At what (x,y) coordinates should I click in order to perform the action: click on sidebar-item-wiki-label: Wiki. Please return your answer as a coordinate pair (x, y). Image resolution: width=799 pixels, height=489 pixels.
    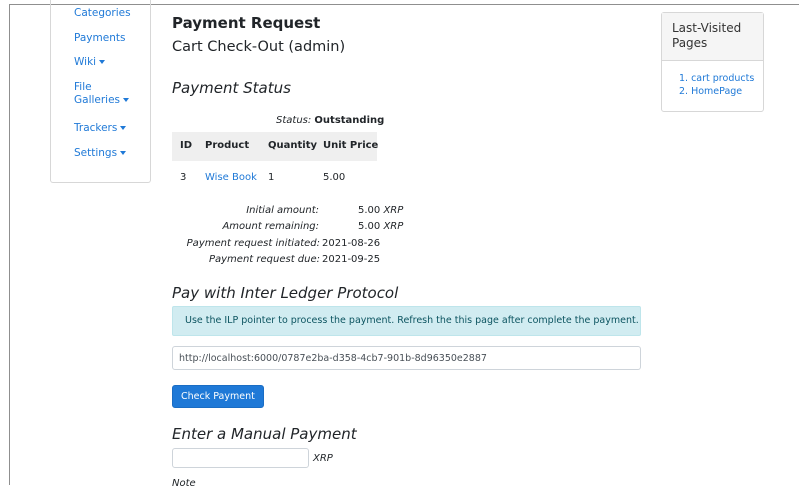
    Looking at the image, I should click on (85, 62).